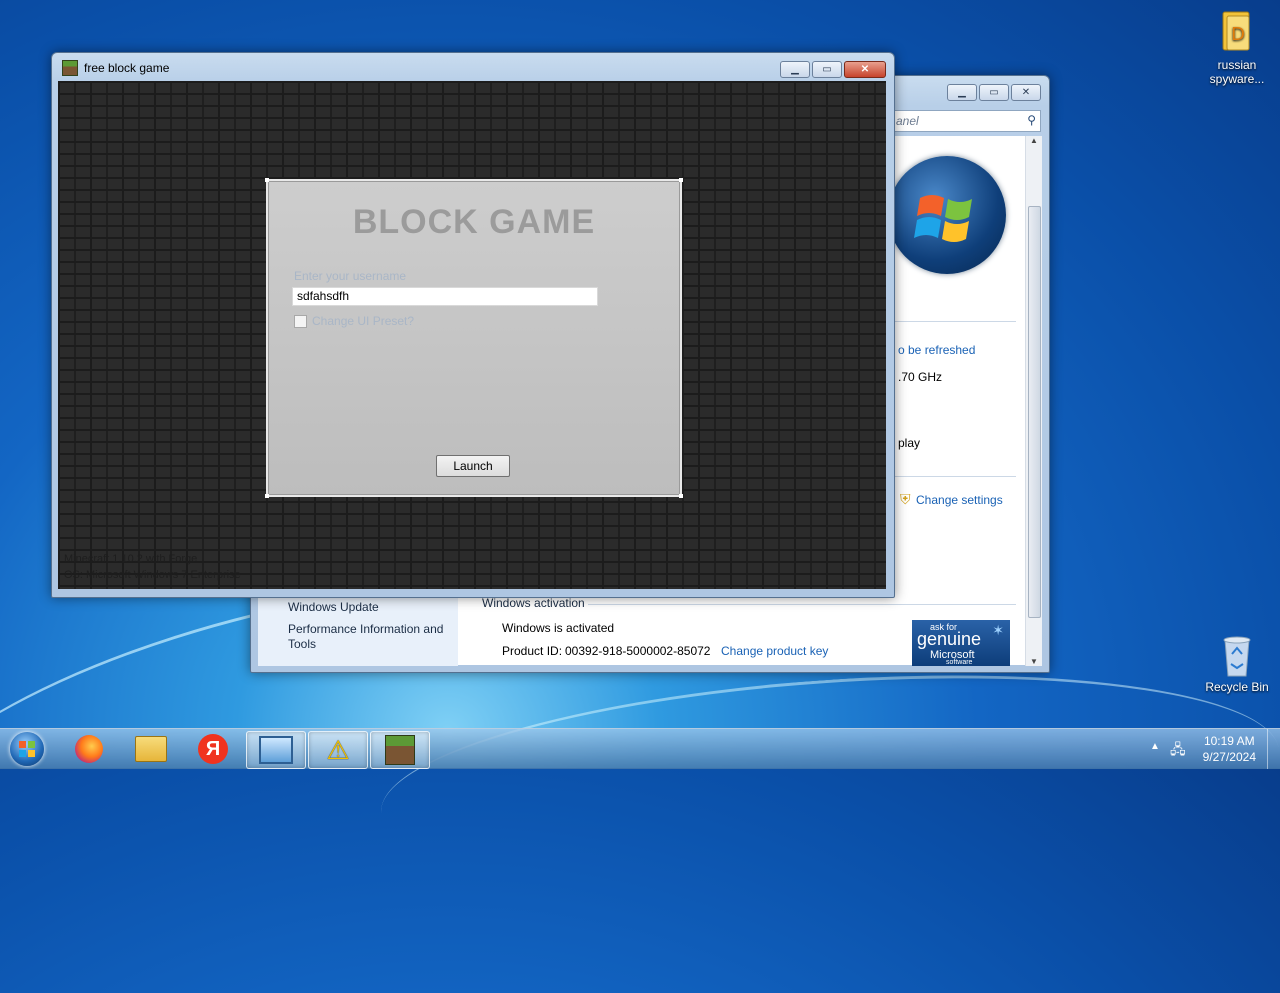 This screenshot has width=1280, height=993. I want to click on taskbar: Я ⚠ ▲ 🖧 10:19 AM 9/27/2024, so click(640, 748).